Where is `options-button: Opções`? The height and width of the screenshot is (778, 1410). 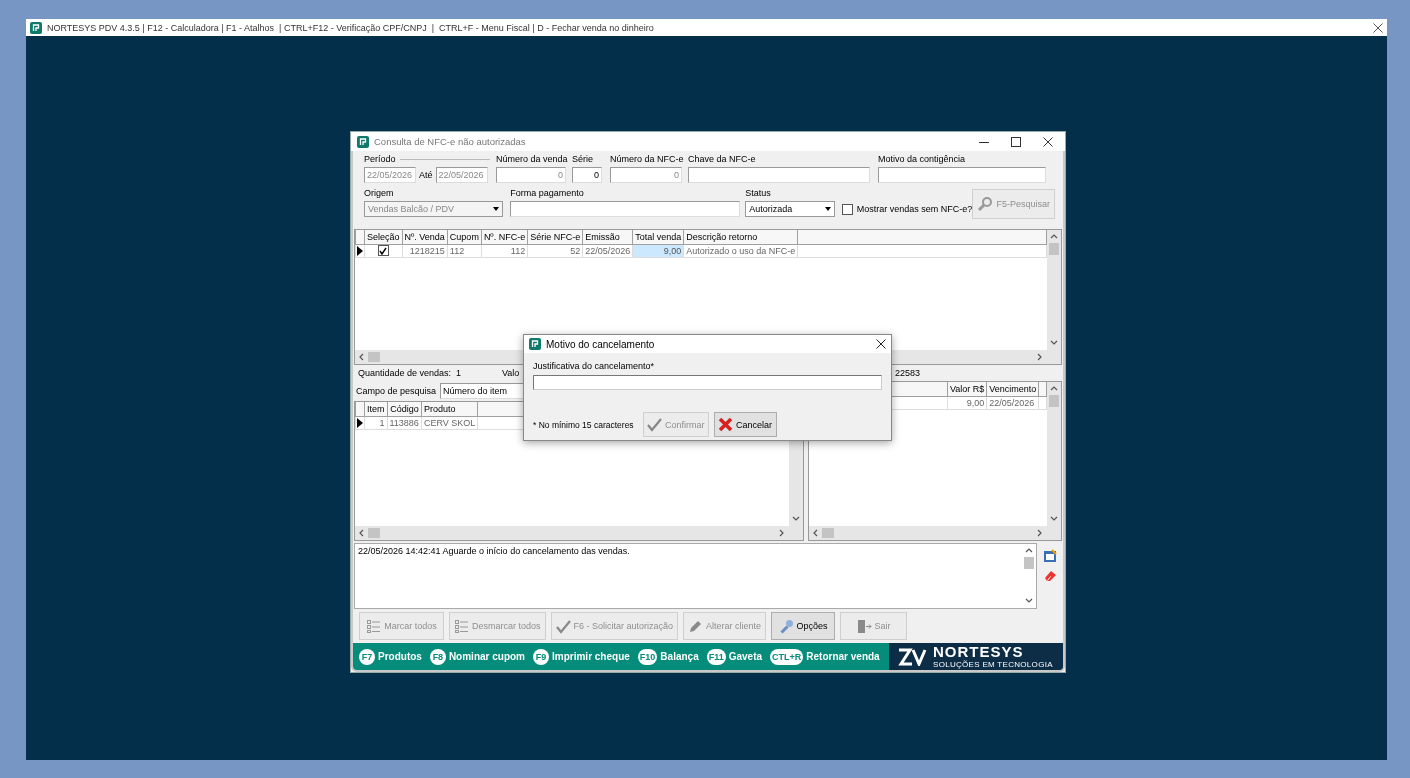
options-button: Opções is located at coordinates (803, 626).